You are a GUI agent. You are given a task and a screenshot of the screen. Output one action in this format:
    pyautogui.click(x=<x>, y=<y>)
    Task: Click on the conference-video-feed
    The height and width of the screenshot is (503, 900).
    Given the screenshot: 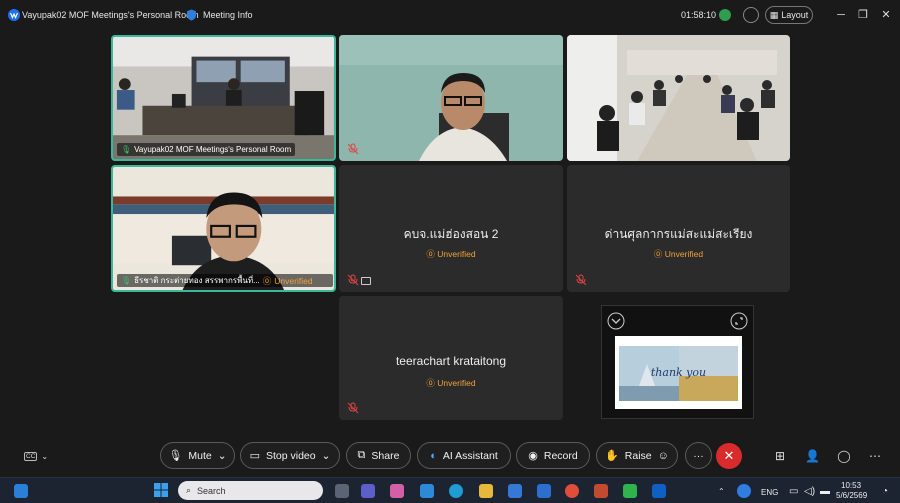 What is the action you would take?
    pyautogui.click(x=678, y=98)
    